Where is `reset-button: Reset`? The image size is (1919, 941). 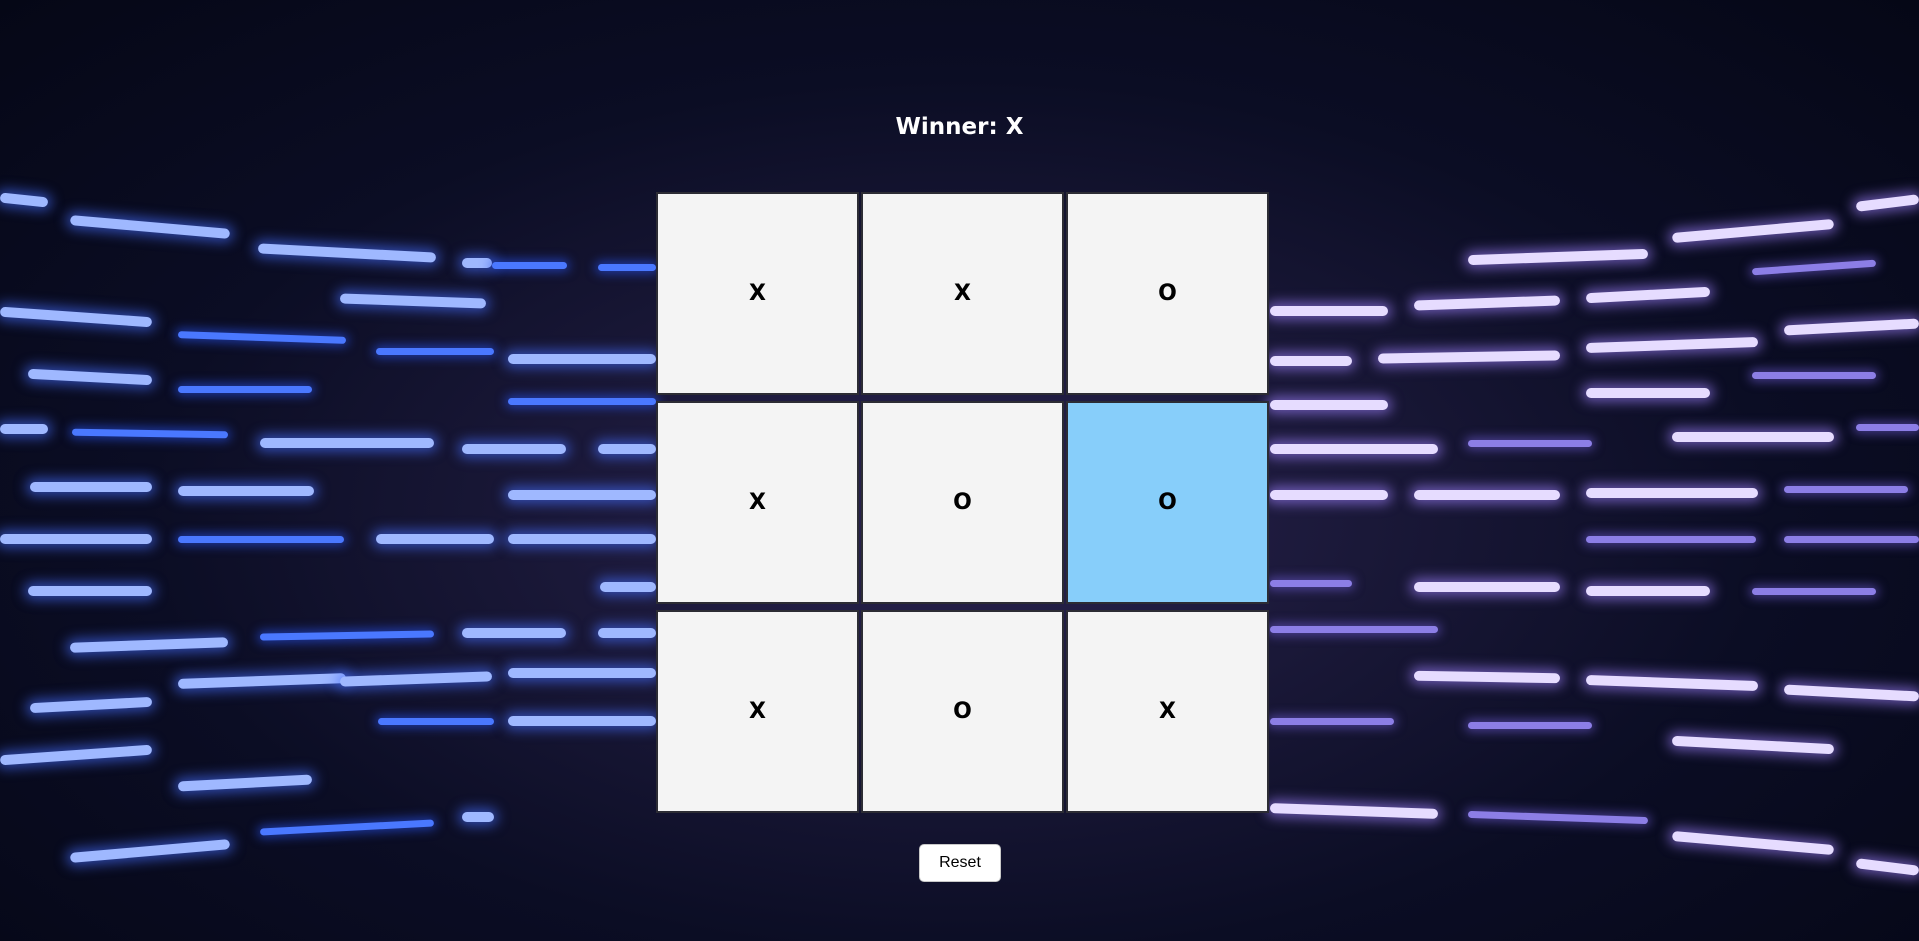
reset-button: Reset is located at coordinates (960, 863).